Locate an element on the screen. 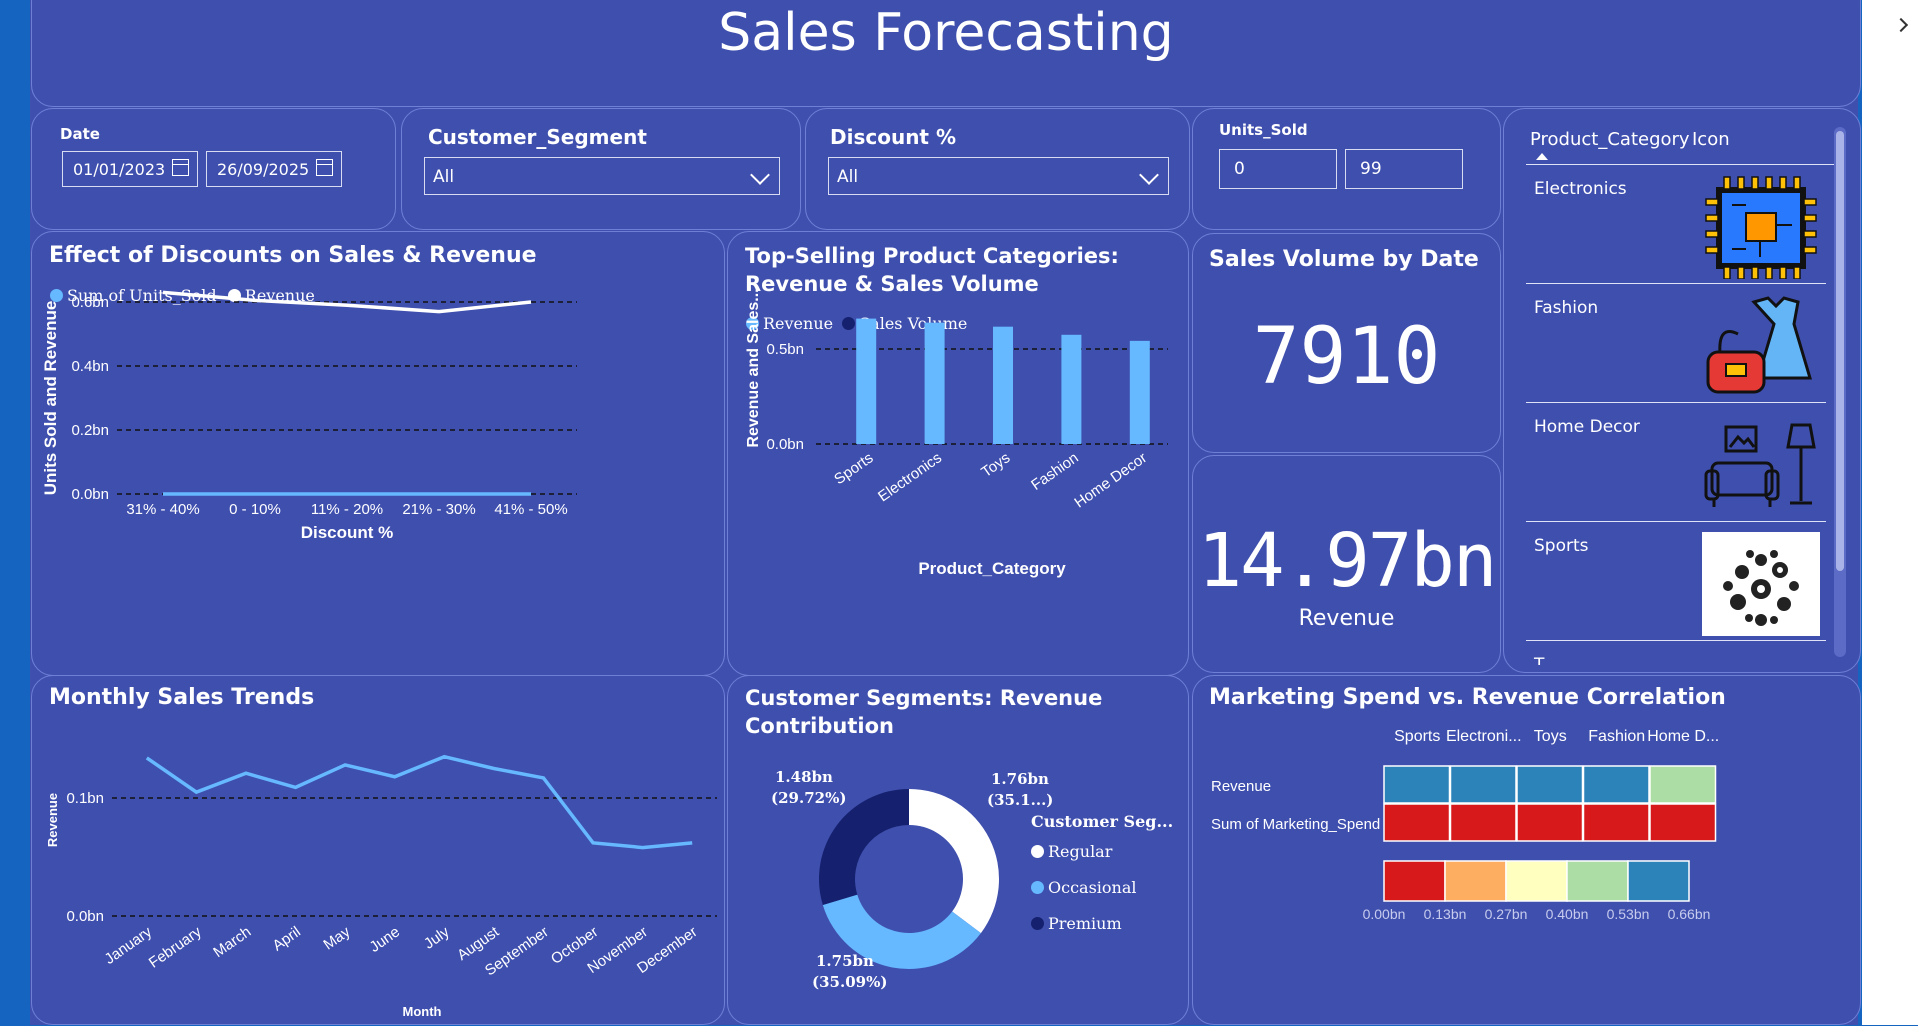  slice-value-label: 1.48bn is located at coordinates (804, 777).